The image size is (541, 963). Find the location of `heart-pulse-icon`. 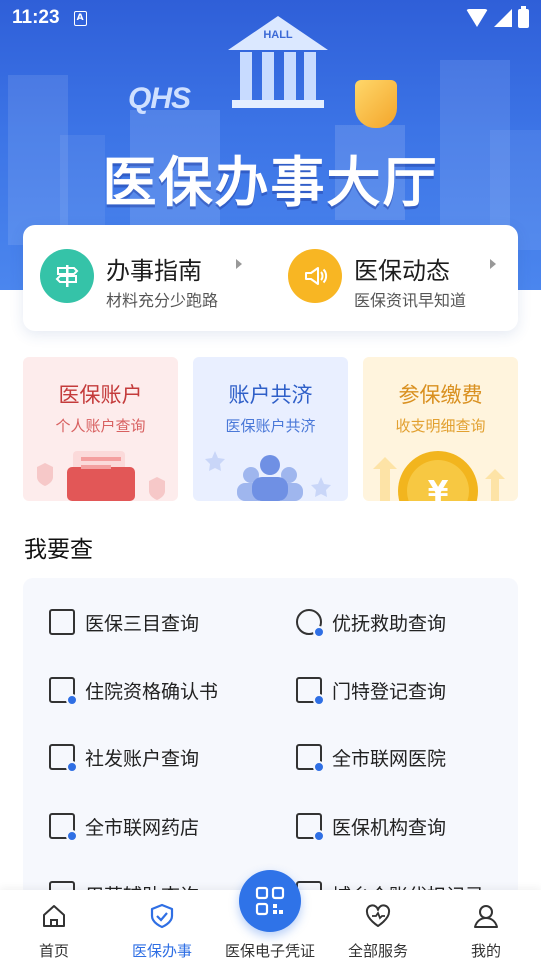

heart-pulse-icon is located at coordinates (378, 915).